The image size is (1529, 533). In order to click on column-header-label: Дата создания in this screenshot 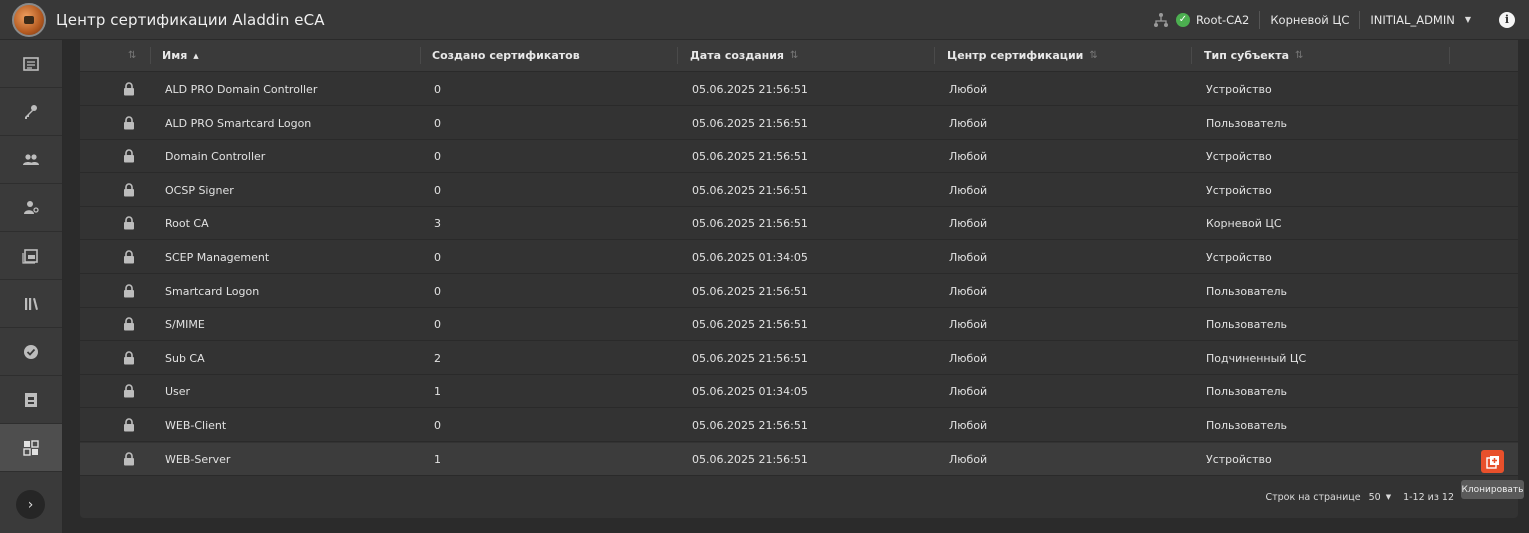, I will do `click(737, 55)`.